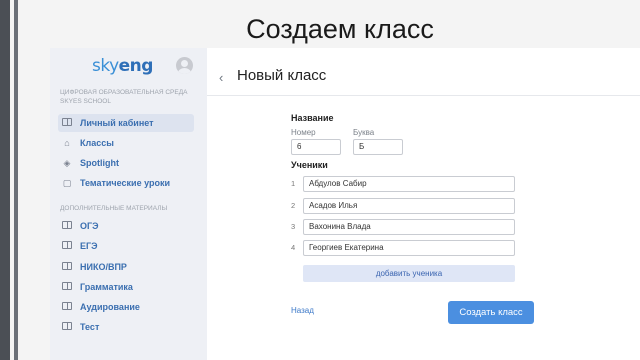 This screenshot has height=360, width=640. I want to click on sidebar-item-grammar: Грамматика, so click(126, 287).